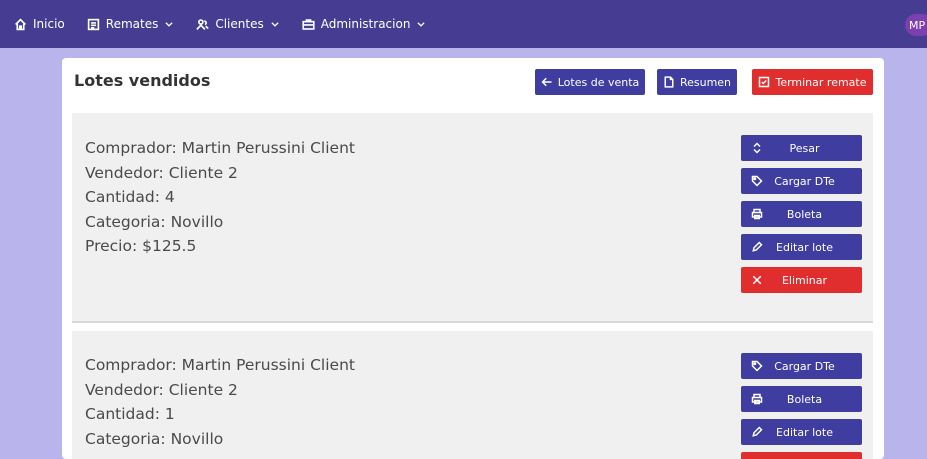 Image resolution: width=927 pixels, height=459 pixels. I want to click on lotes-de-venta-button: Lotes de venta, so click(590, 82).